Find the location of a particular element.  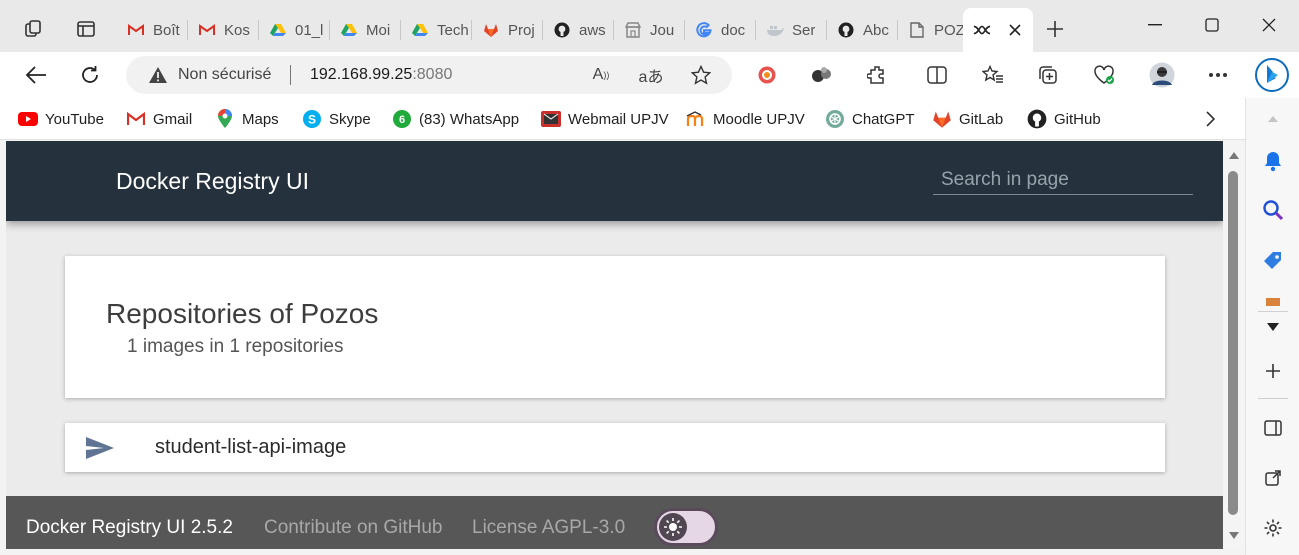

bookmark-label: GitHub is located at coordinates (1077, 119).